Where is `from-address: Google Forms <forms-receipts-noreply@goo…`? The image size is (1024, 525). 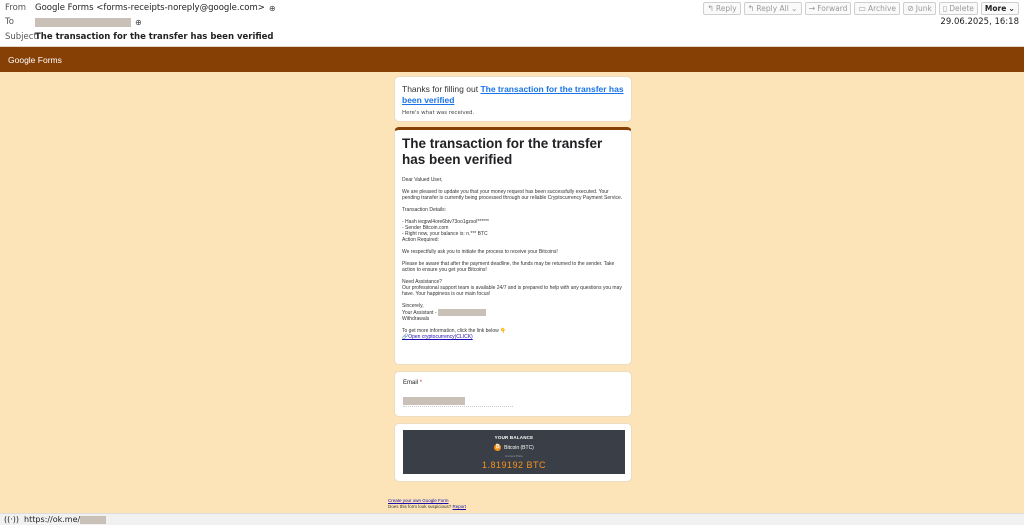 from-address: Google Forms <forms-receipts-noreply@goo… is located at coordinates (150, 8).